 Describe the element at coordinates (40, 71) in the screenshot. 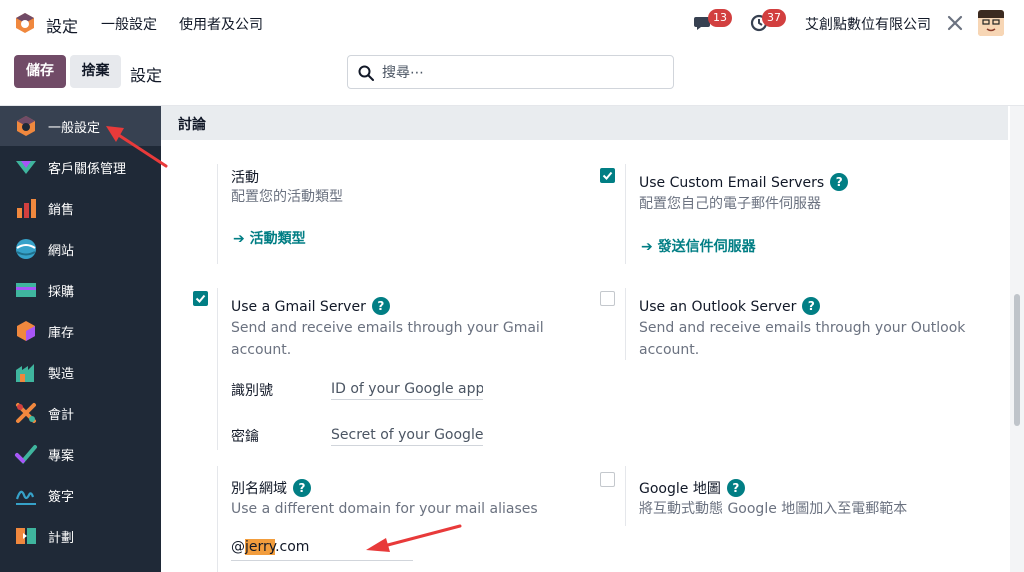

I see `save-button: 儲存` at that location.